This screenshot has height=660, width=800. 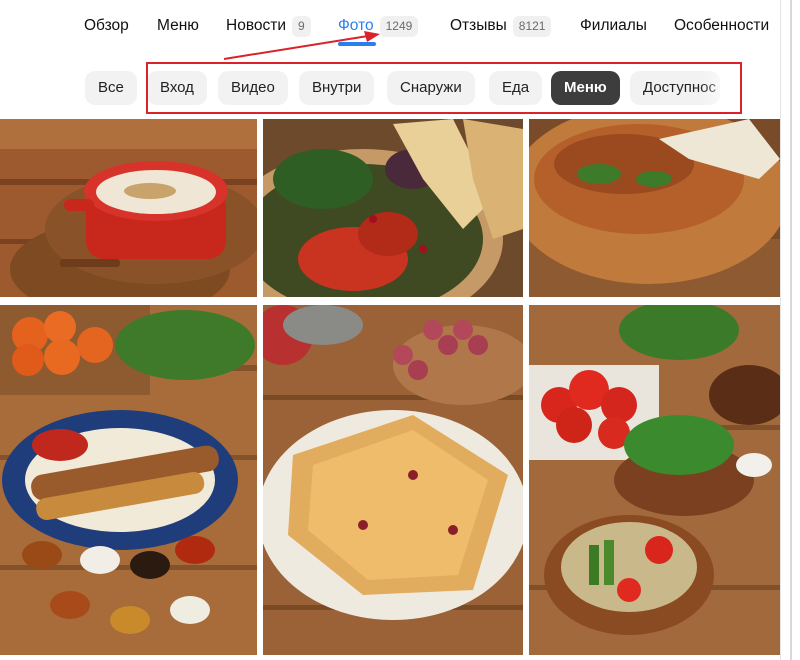 I want to click on photo-salad-bread, so click(x=393, y=208).